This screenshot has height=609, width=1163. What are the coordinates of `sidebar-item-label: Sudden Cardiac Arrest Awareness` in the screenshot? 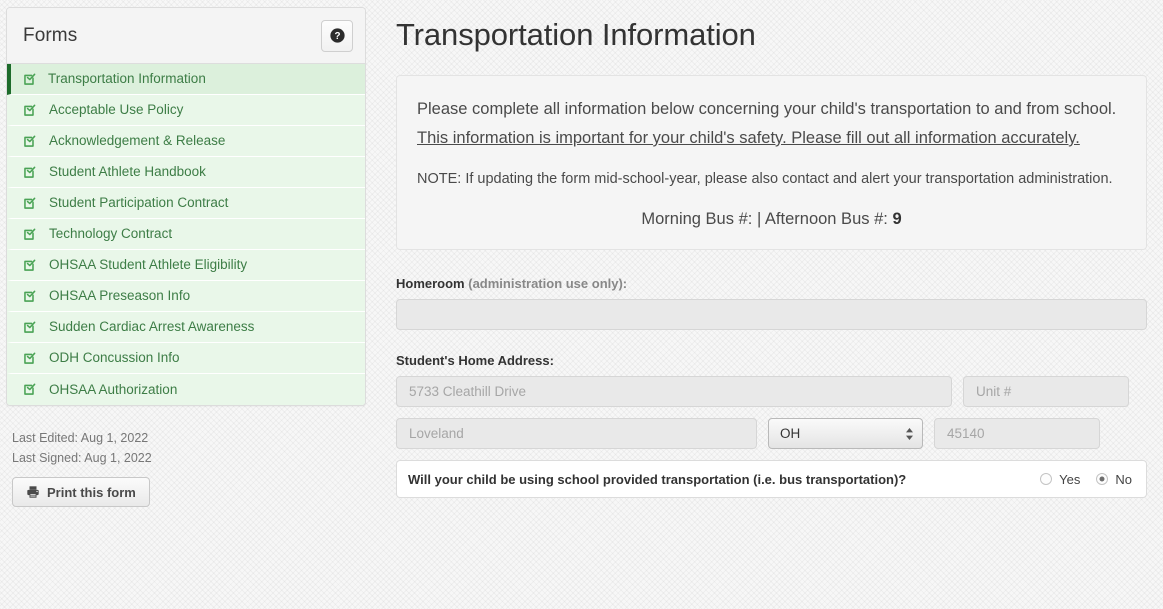 It's located at (152, 327).